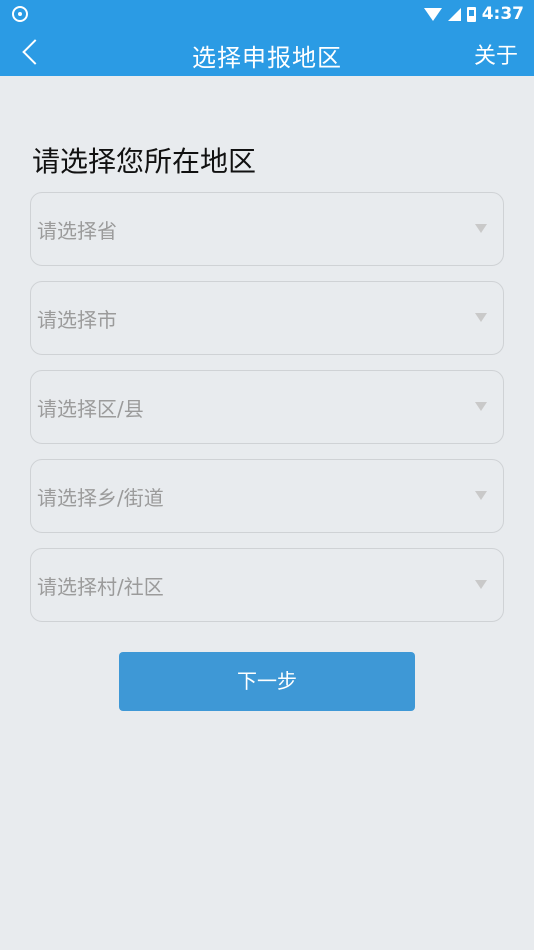  Describe the element at coordinates (432, 14) in the screenshot. I see `wifi-icon` at that location.